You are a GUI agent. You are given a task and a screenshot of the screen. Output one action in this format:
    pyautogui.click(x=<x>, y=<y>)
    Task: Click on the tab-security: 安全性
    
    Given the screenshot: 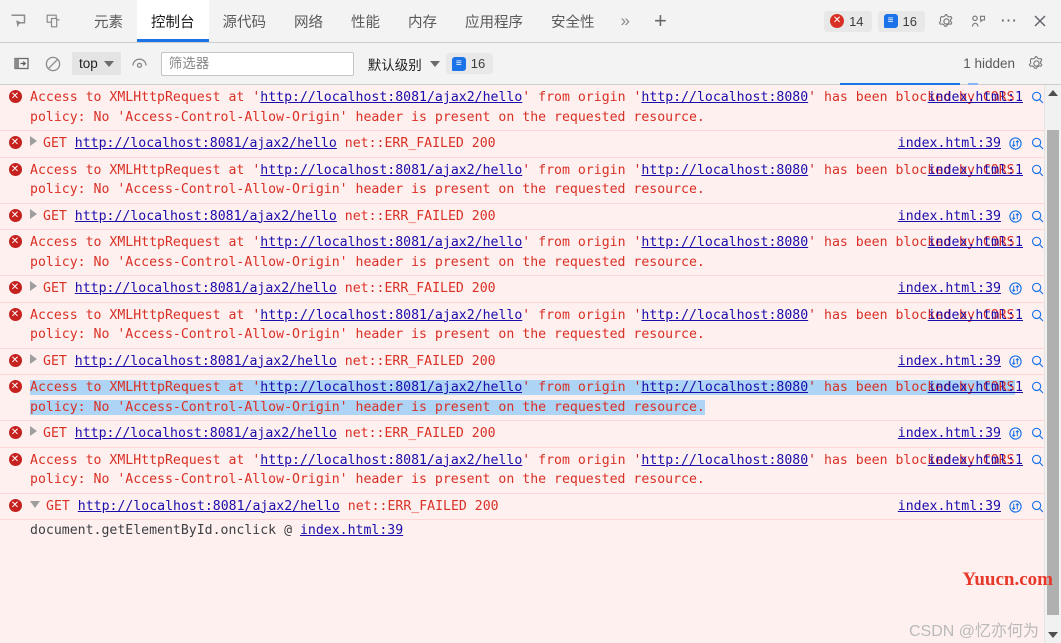 What is the action you would take?
    pyautogui.click(x=573, y=21)
    